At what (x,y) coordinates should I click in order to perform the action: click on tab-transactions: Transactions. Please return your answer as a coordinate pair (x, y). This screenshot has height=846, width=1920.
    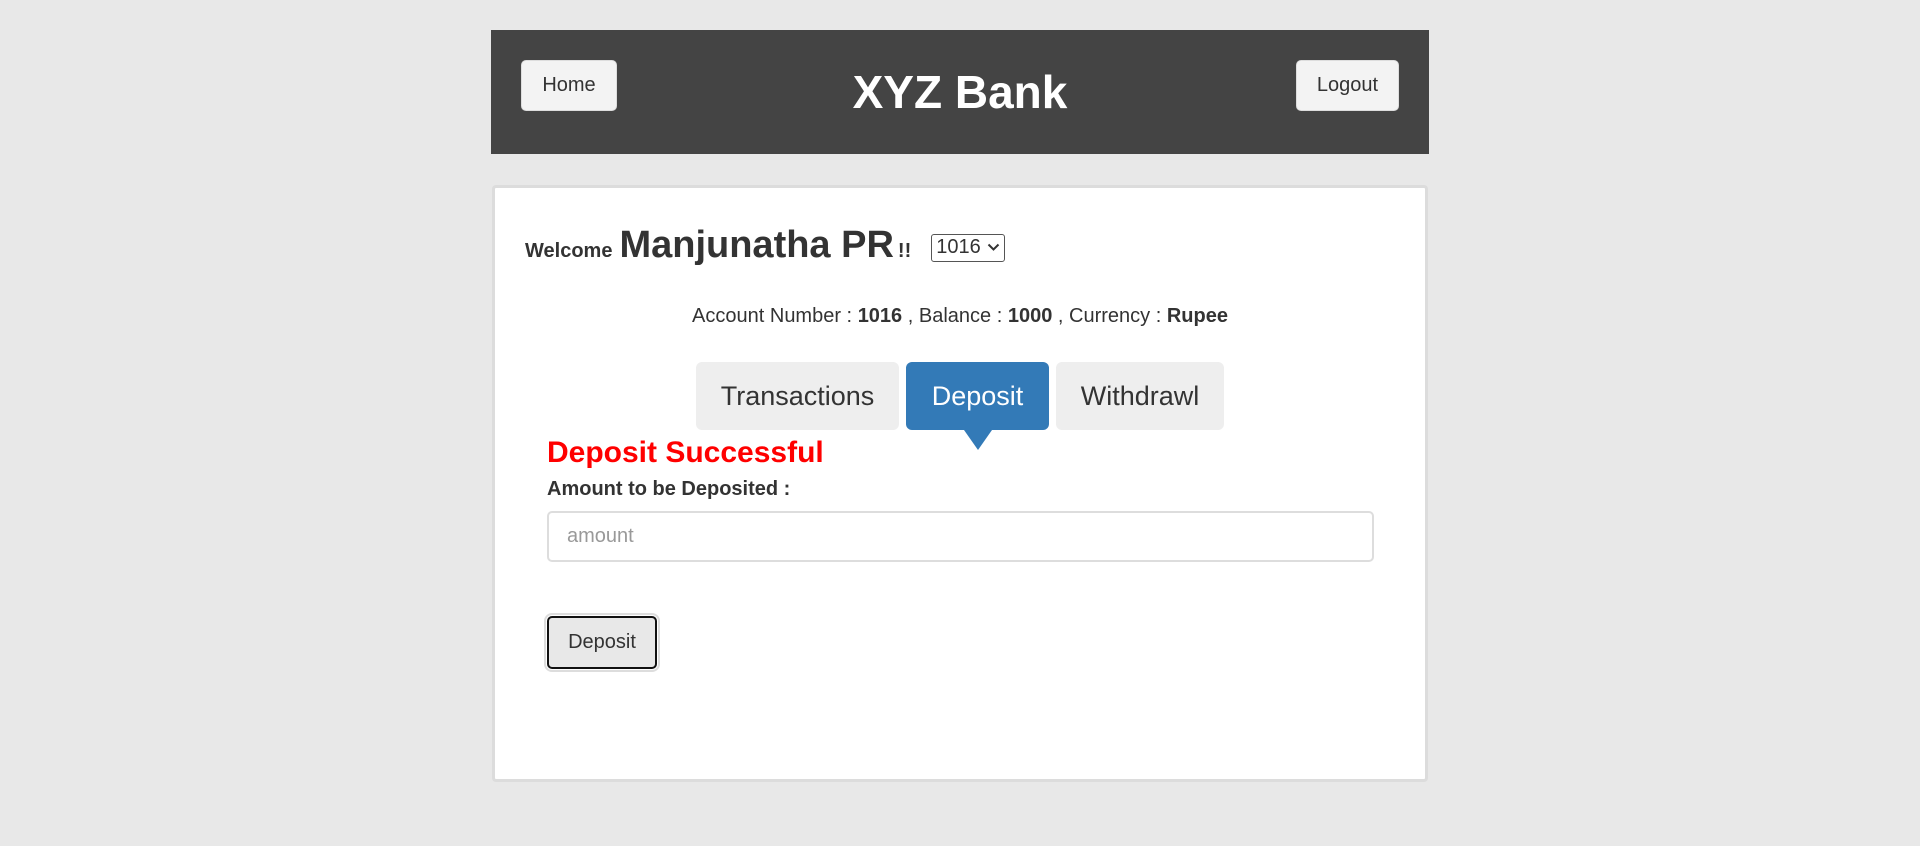
    Looking at the image, I should click on (797, 396).